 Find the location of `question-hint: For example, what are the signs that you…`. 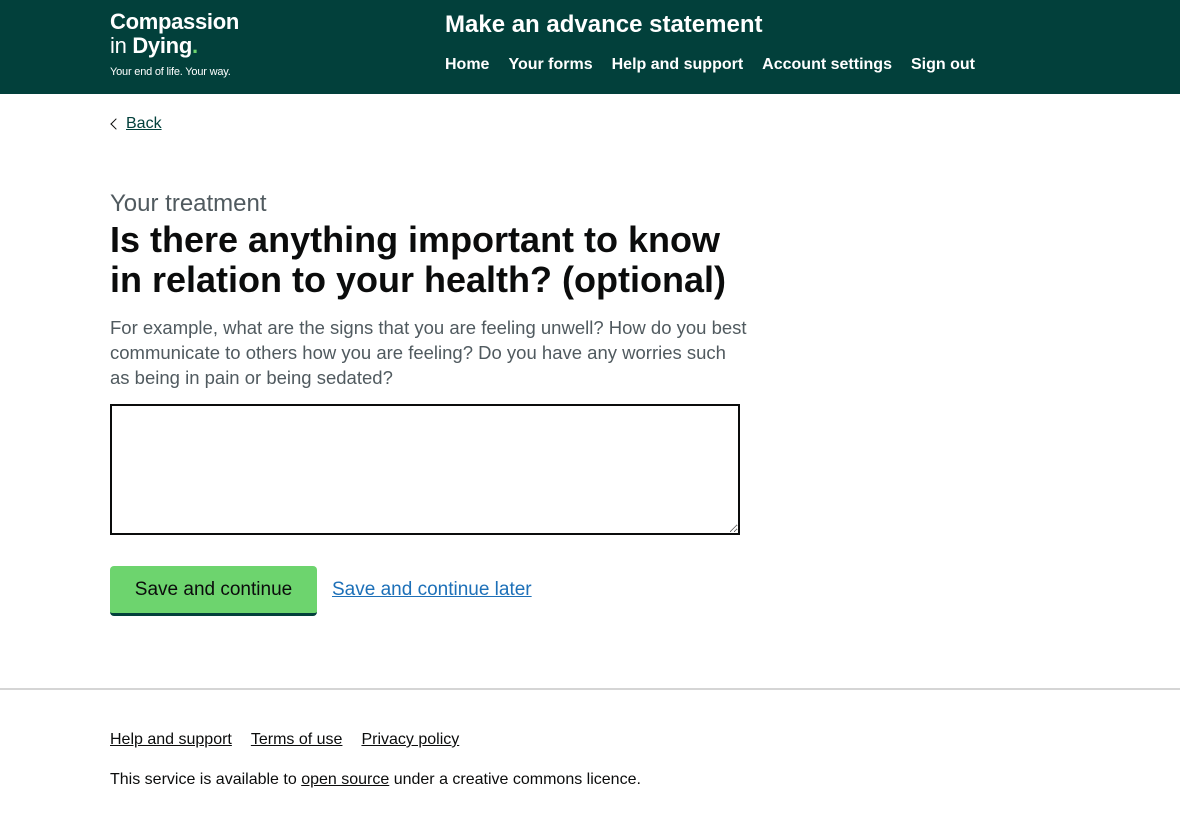

question-hint: For example, what are the signs that you… is located at coordinates (428, 352).